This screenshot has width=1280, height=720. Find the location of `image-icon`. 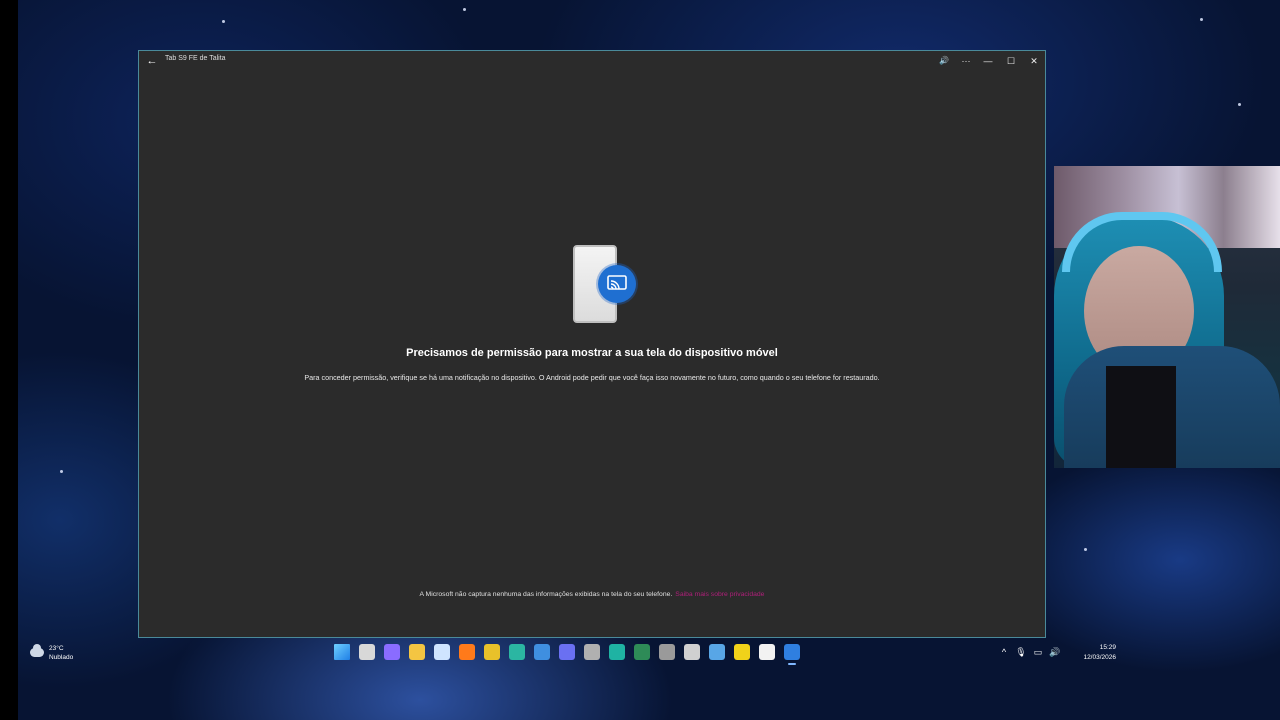

image-icon is located at coordinates (692, 652).